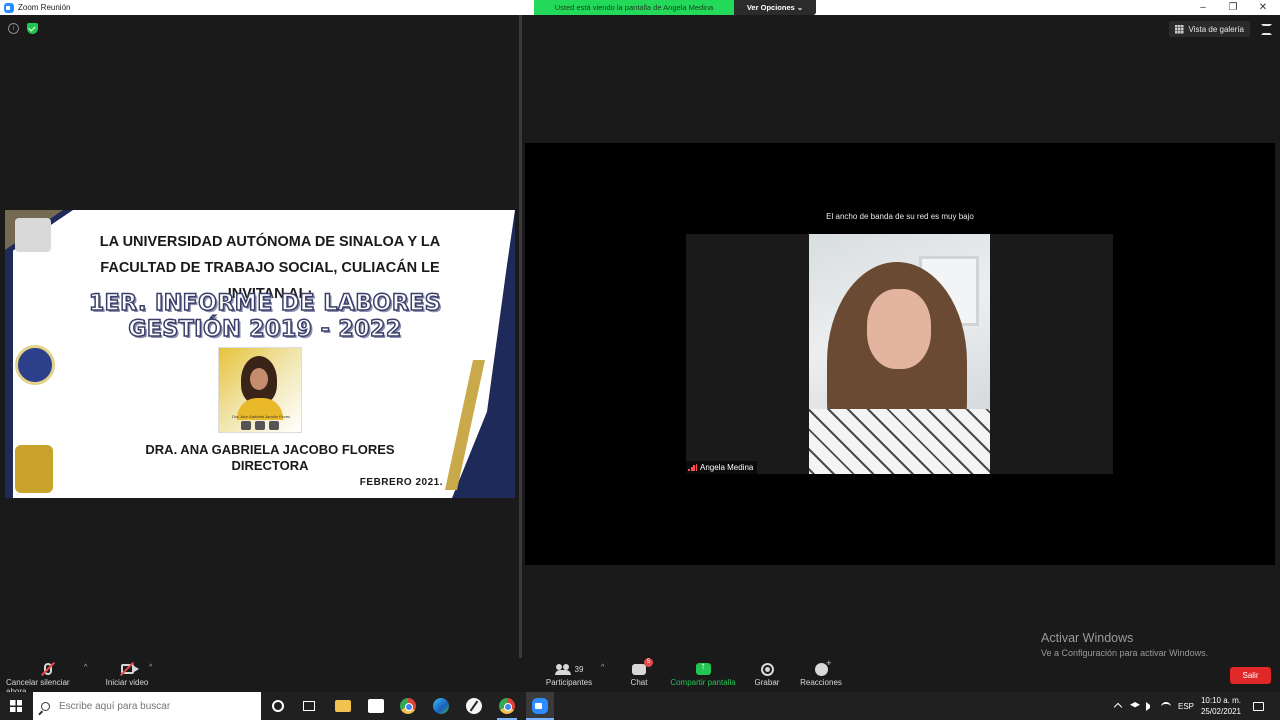 The image size is (1280, 720). Describe the element at coordinates (270, 268) in the screenshot. I see `slide-line-2: FACULTAD DE TRABAJO SOCIAL, CULIACÁN LE` at that location.